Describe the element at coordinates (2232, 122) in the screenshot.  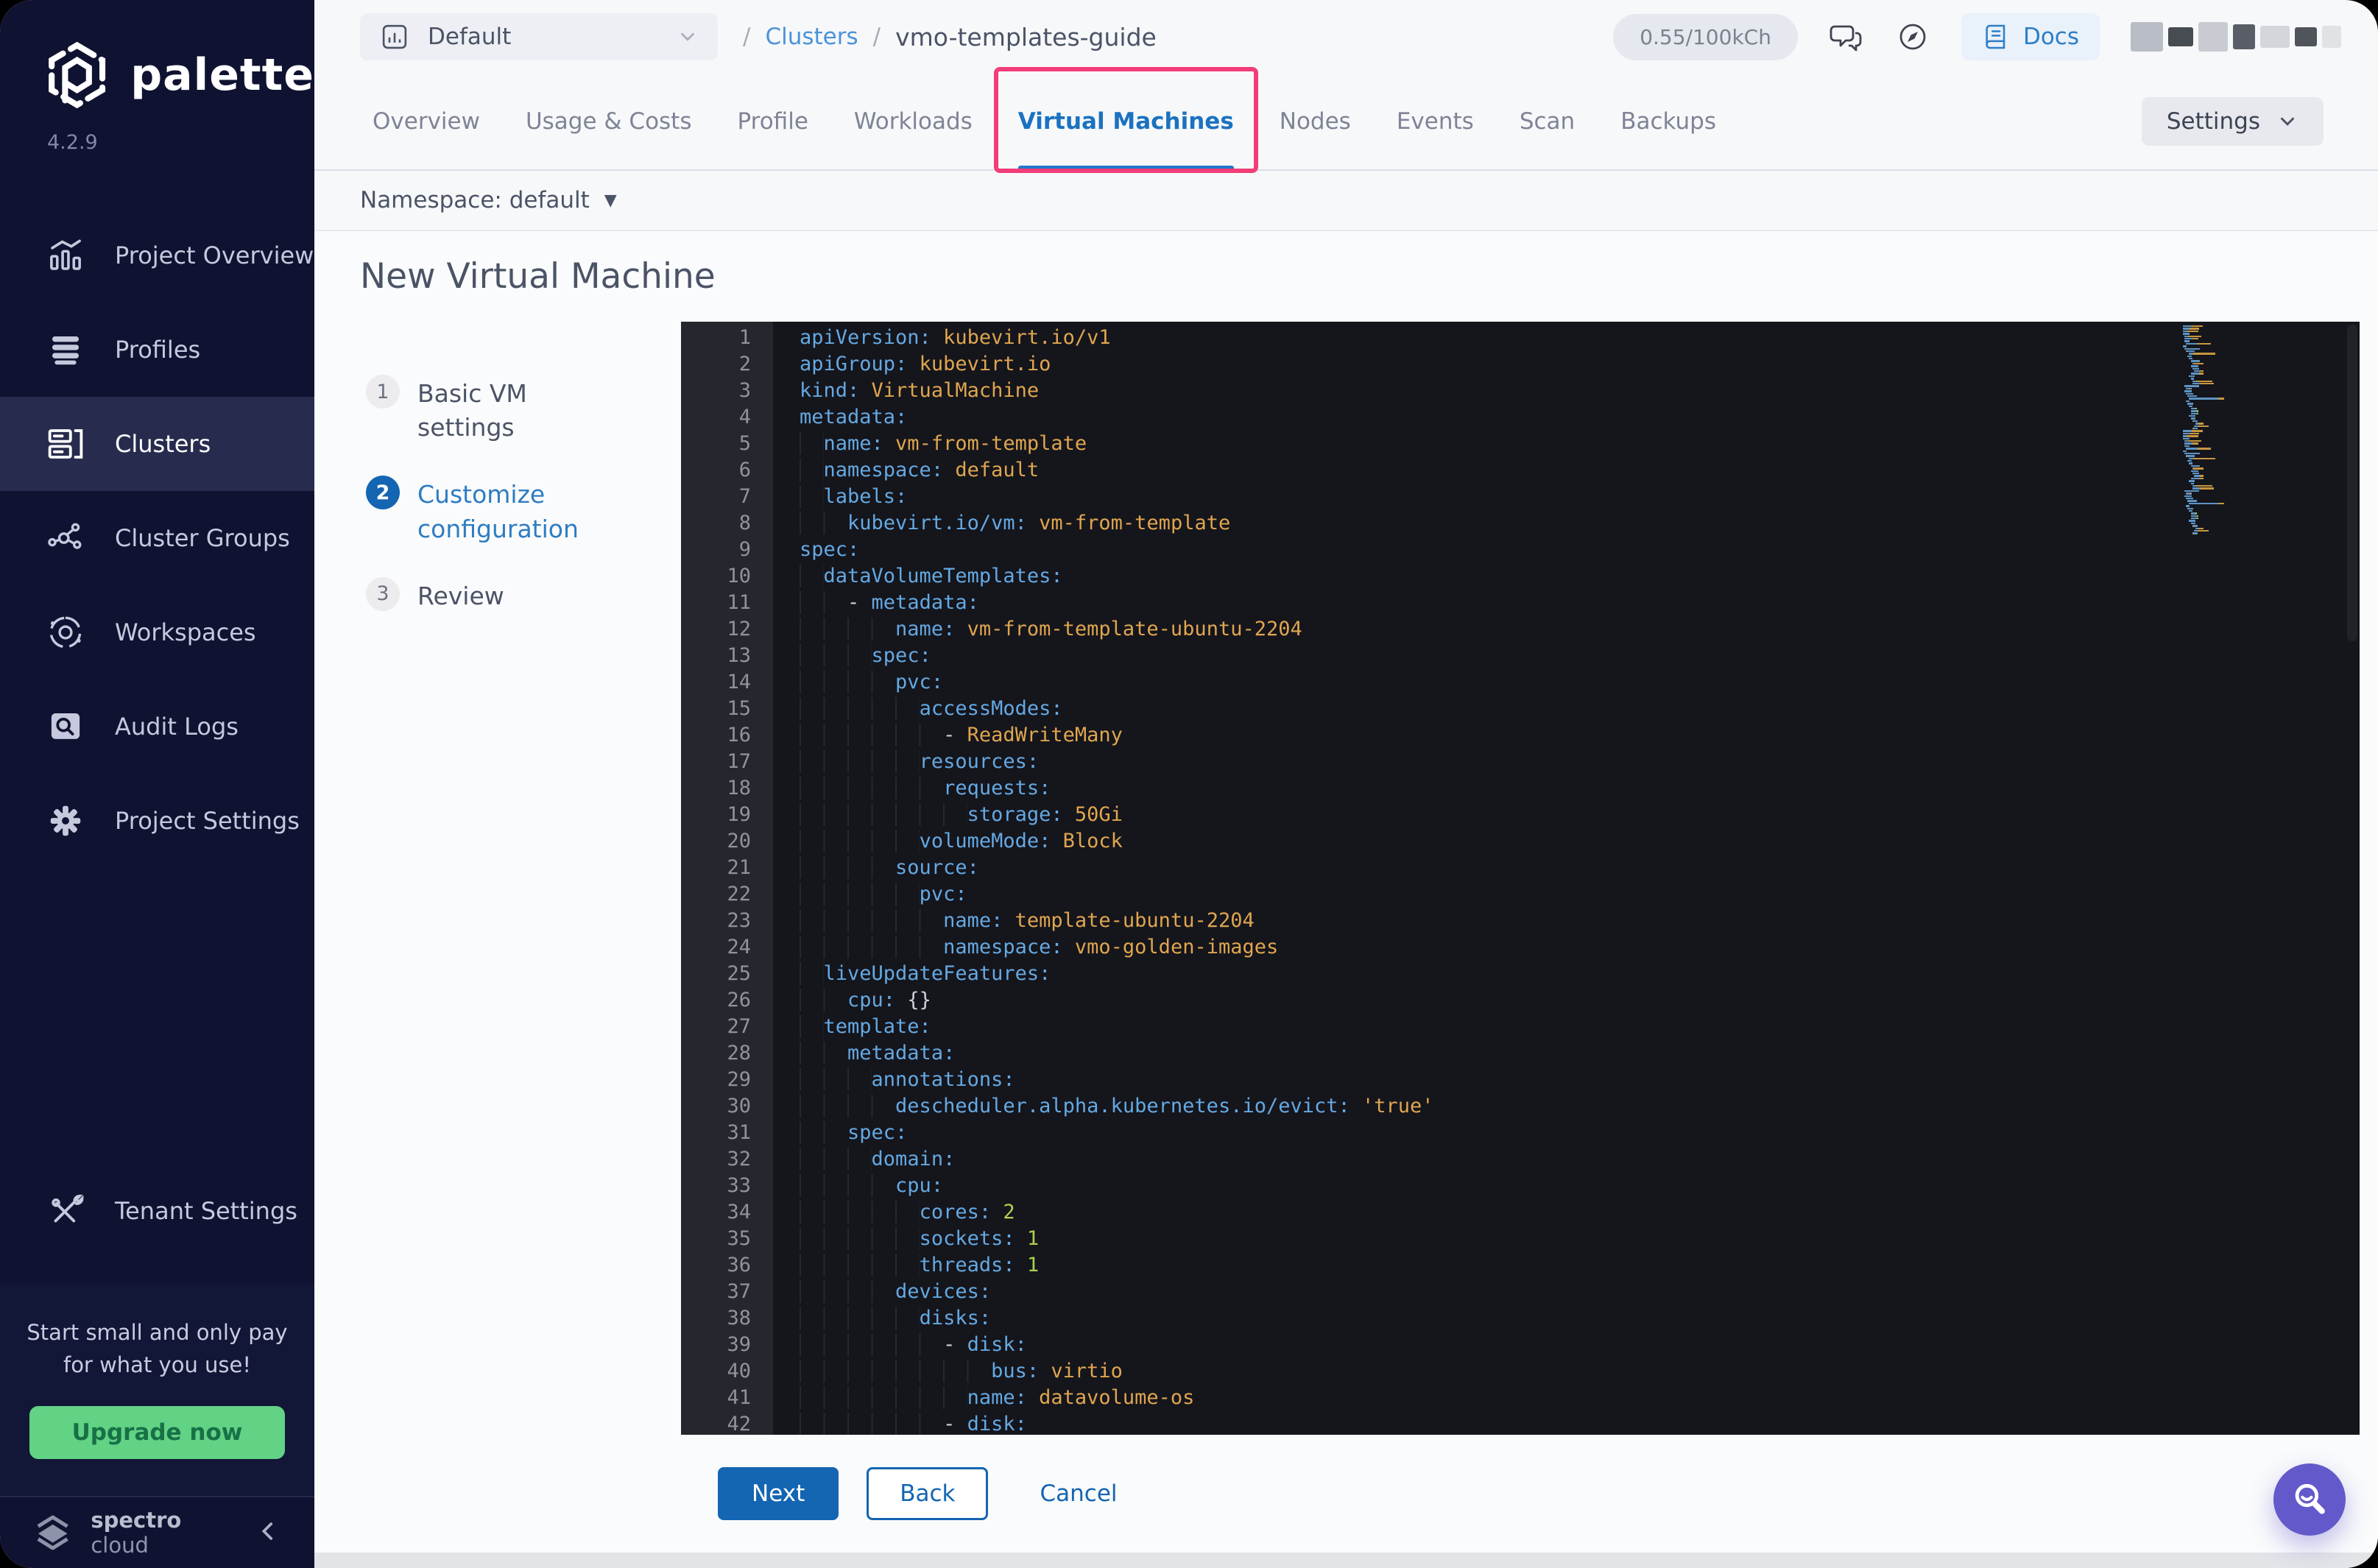
I see `settings-button: Settings` at that location.